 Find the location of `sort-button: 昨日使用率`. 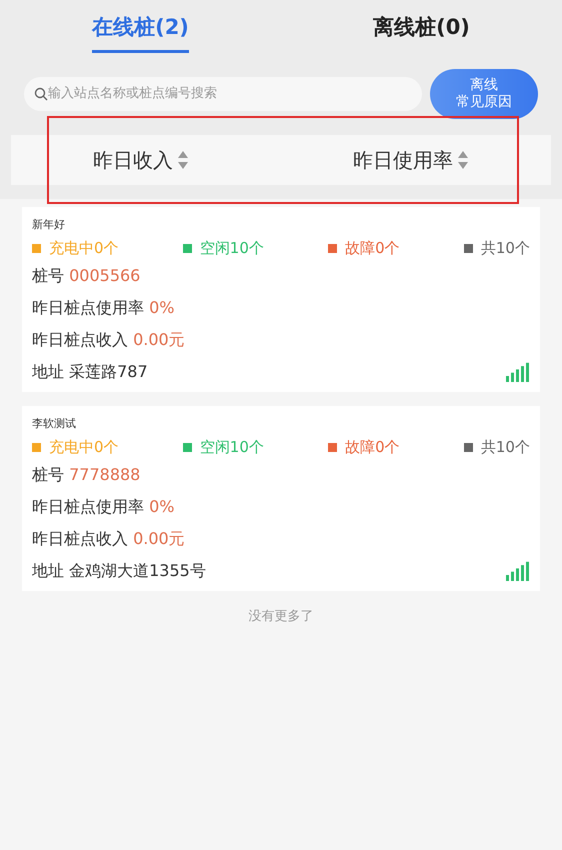

sort-button: 昨日使用率 is located at coordinates (411, 160).